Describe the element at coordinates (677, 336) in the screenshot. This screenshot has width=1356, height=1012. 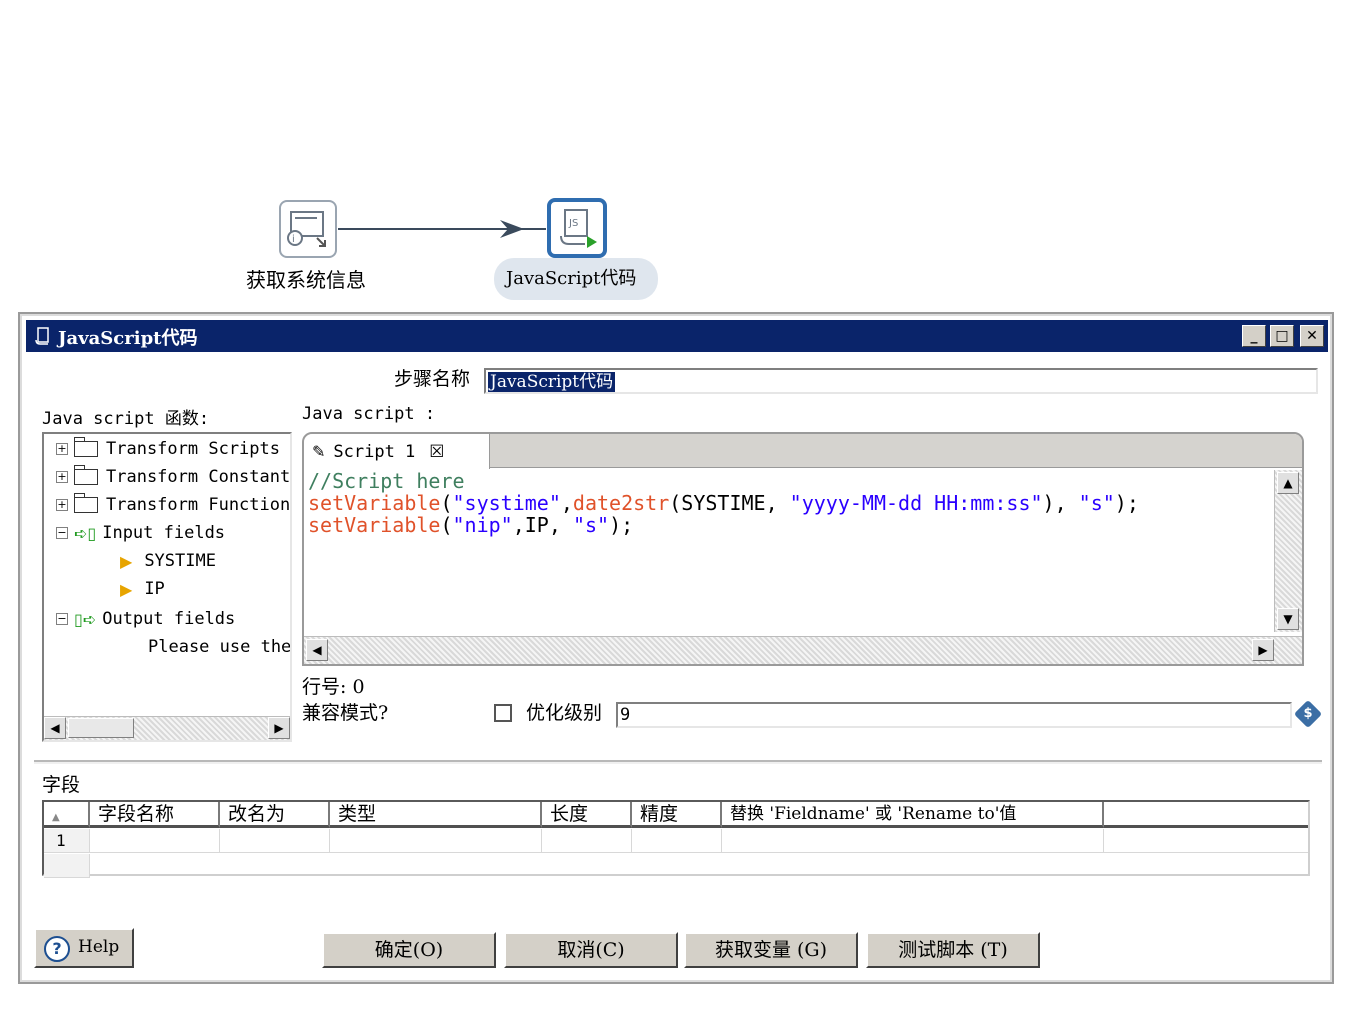
I see `dialog-titlebar: JavaScript代码 _ □ ✕` at that location.